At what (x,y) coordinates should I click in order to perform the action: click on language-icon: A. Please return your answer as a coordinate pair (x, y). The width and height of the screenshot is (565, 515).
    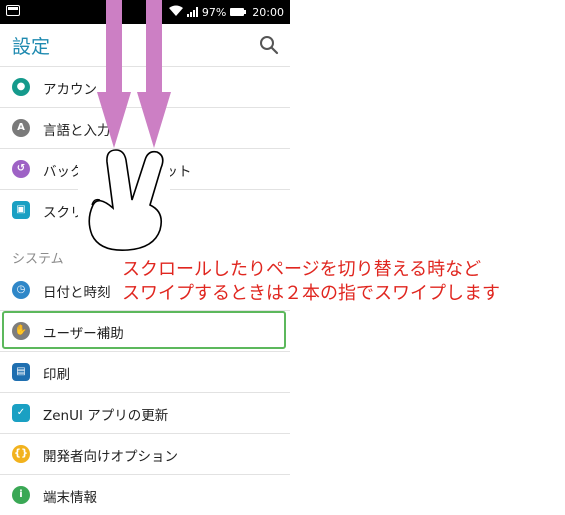
    Looking at the image, I should click on (21, 128).